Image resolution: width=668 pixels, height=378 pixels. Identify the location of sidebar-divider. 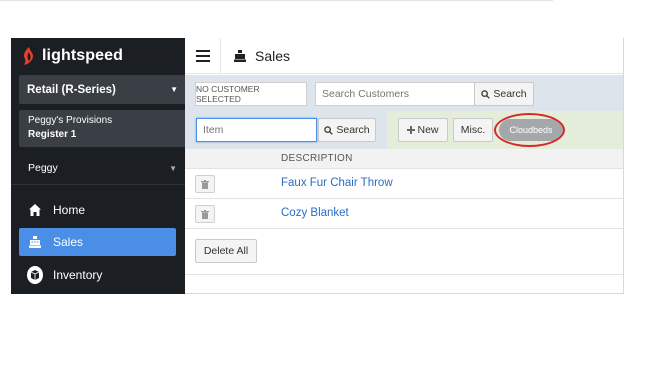
(98, 184).